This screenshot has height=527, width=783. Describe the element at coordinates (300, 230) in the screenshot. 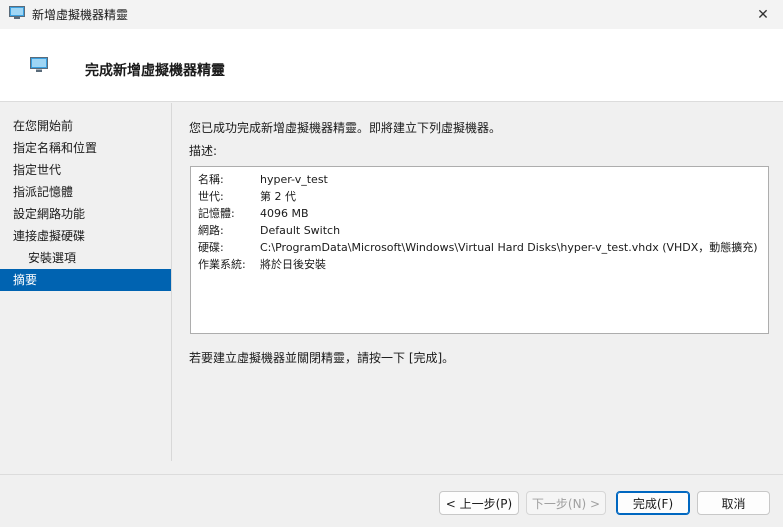

I see `summary-value: Default Switch` at that location.